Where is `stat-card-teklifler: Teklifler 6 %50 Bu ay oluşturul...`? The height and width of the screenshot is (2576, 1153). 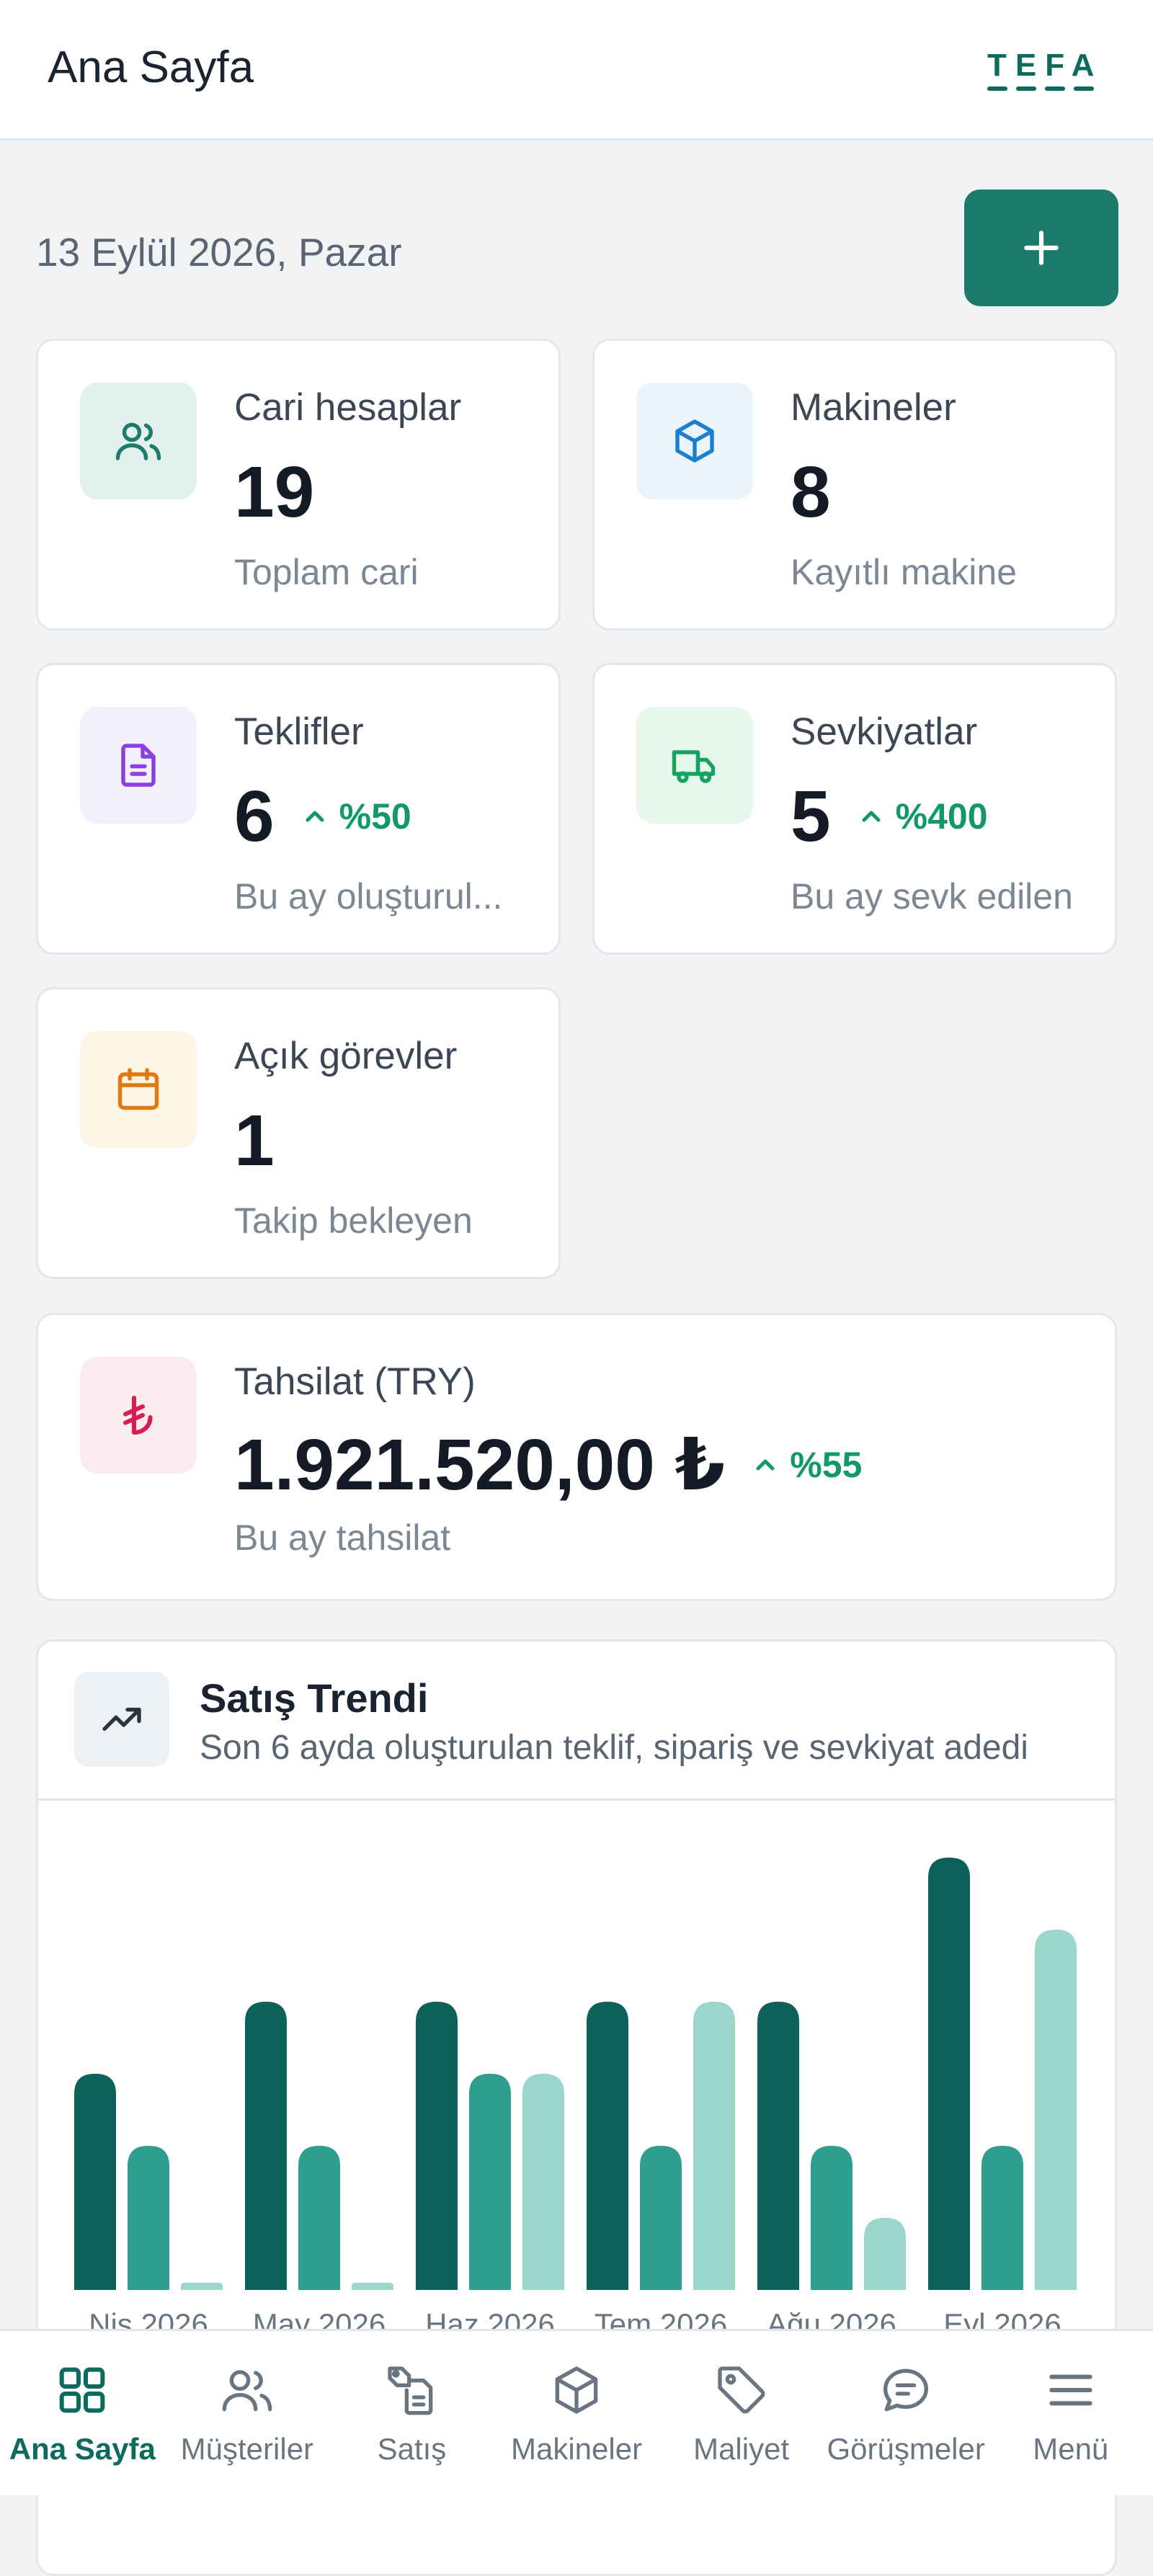
stat-card-teklifler: Teklifler 6 %50 Bu ay oluşturul... is located at coordinates (298, 809).